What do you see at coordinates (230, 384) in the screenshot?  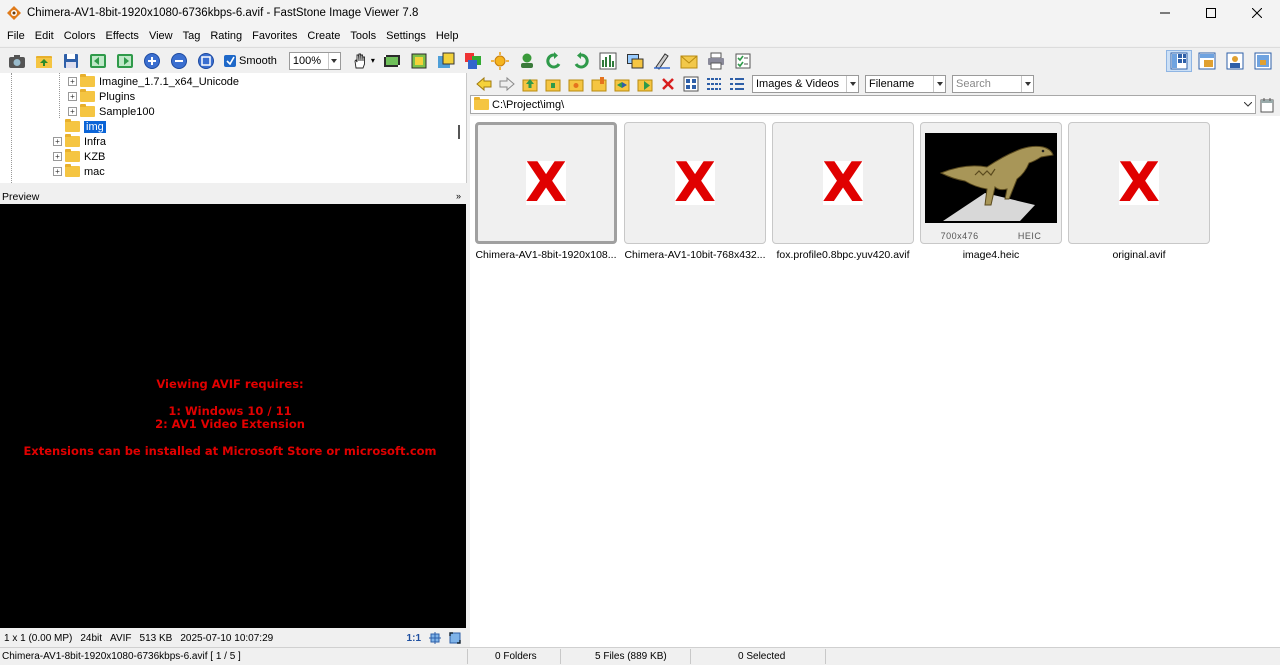 I see `preview-message-heading: Viewing AVIF requires:` at bounding box center [230, 384].